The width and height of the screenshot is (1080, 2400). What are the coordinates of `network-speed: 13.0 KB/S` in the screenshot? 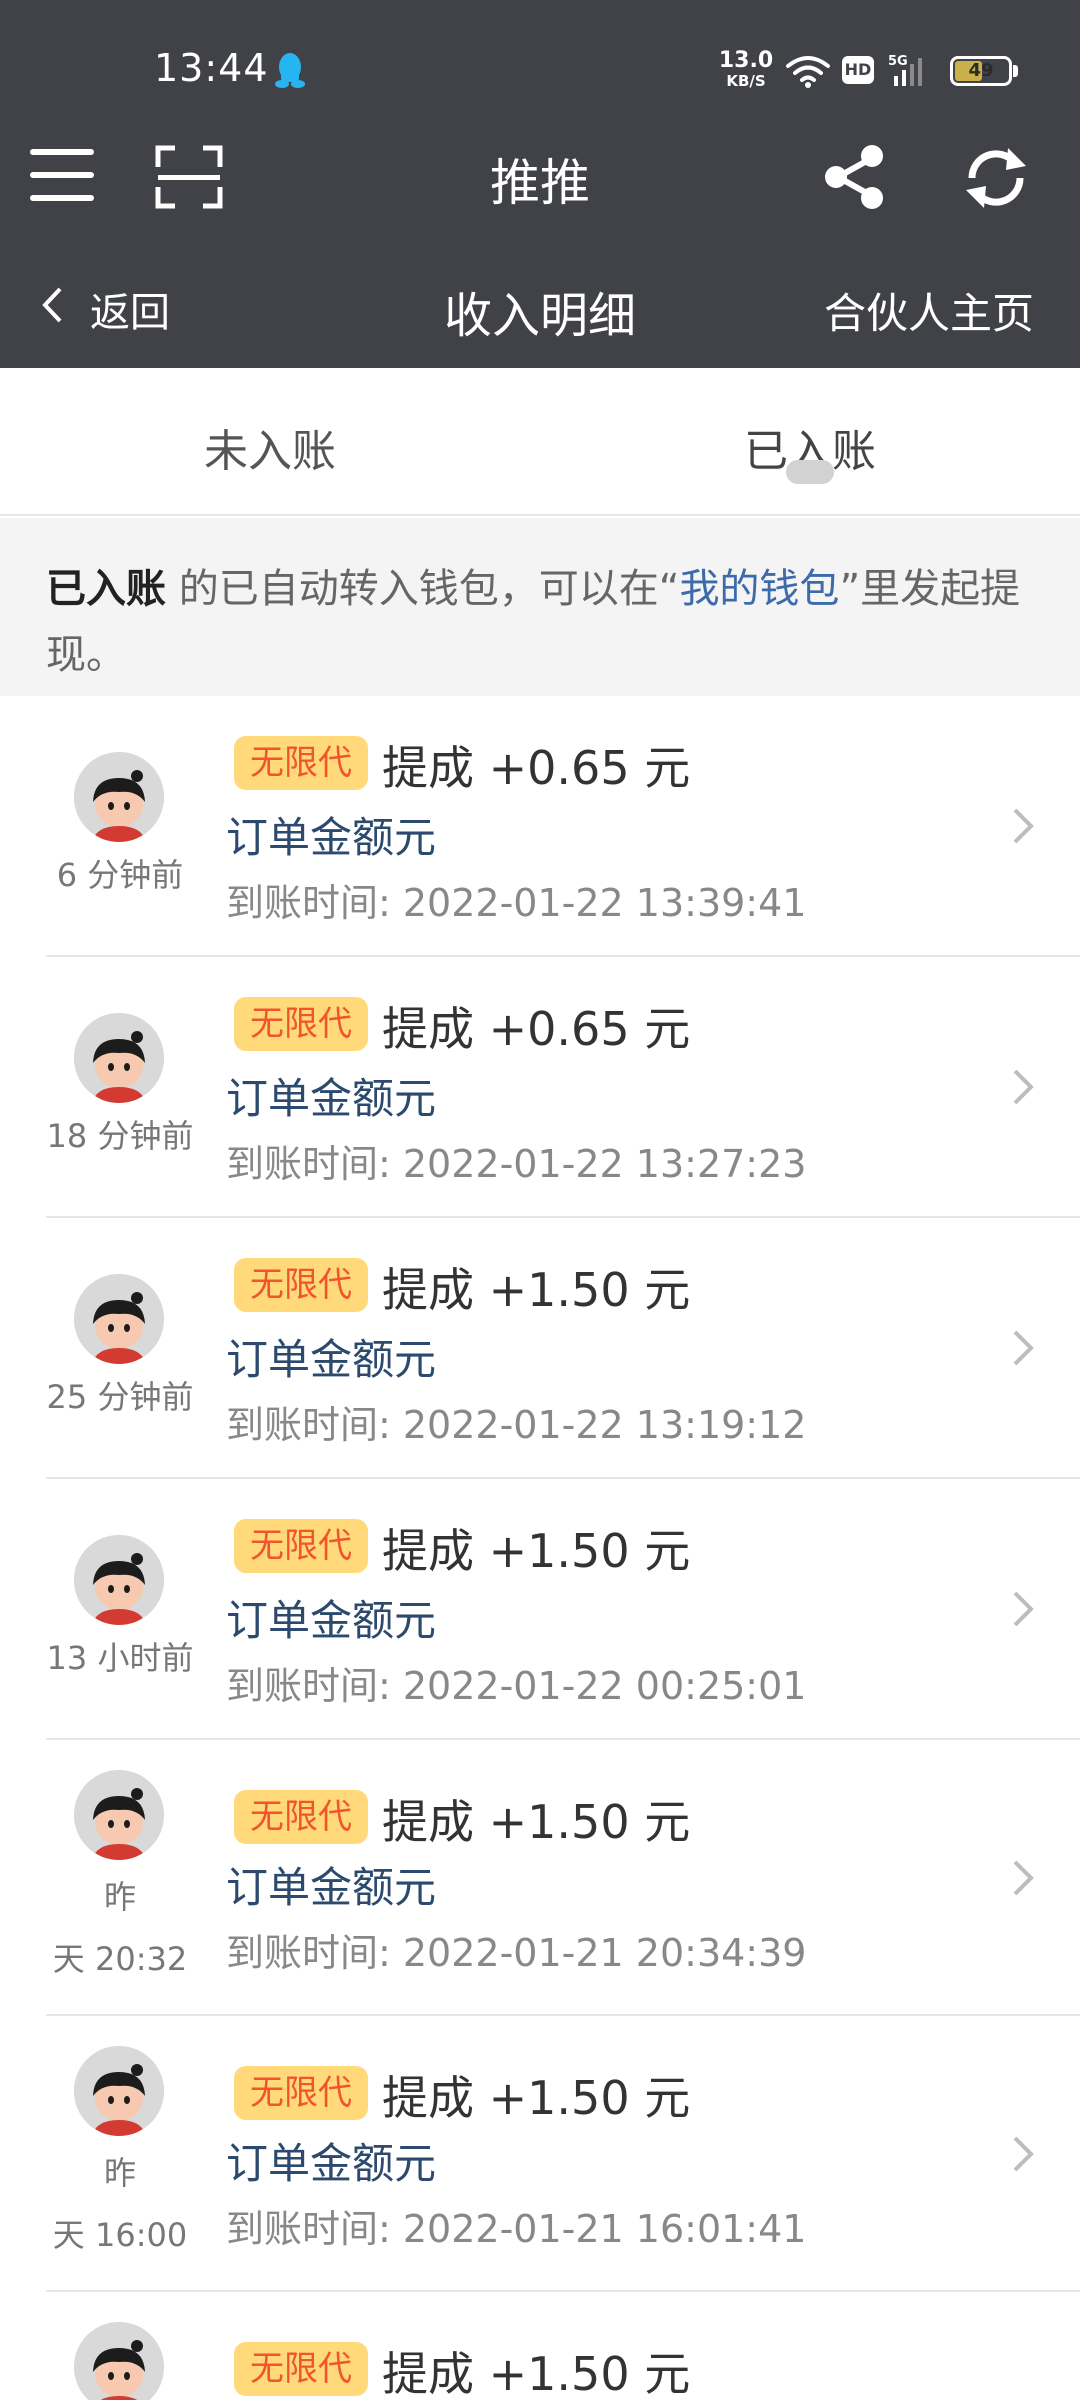 It's located at (746, 69).